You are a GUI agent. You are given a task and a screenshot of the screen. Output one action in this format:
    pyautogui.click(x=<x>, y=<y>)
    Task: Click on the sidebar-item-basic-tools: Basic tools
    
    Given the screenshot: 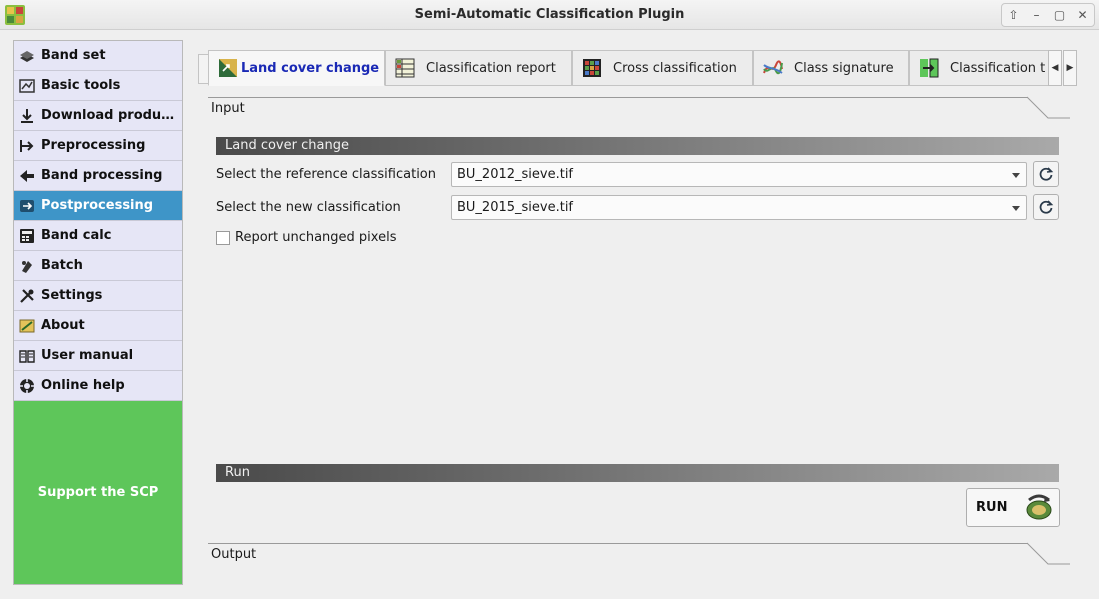 What is the action you would take?
    pyautogui.click(x=98, y=86)
    